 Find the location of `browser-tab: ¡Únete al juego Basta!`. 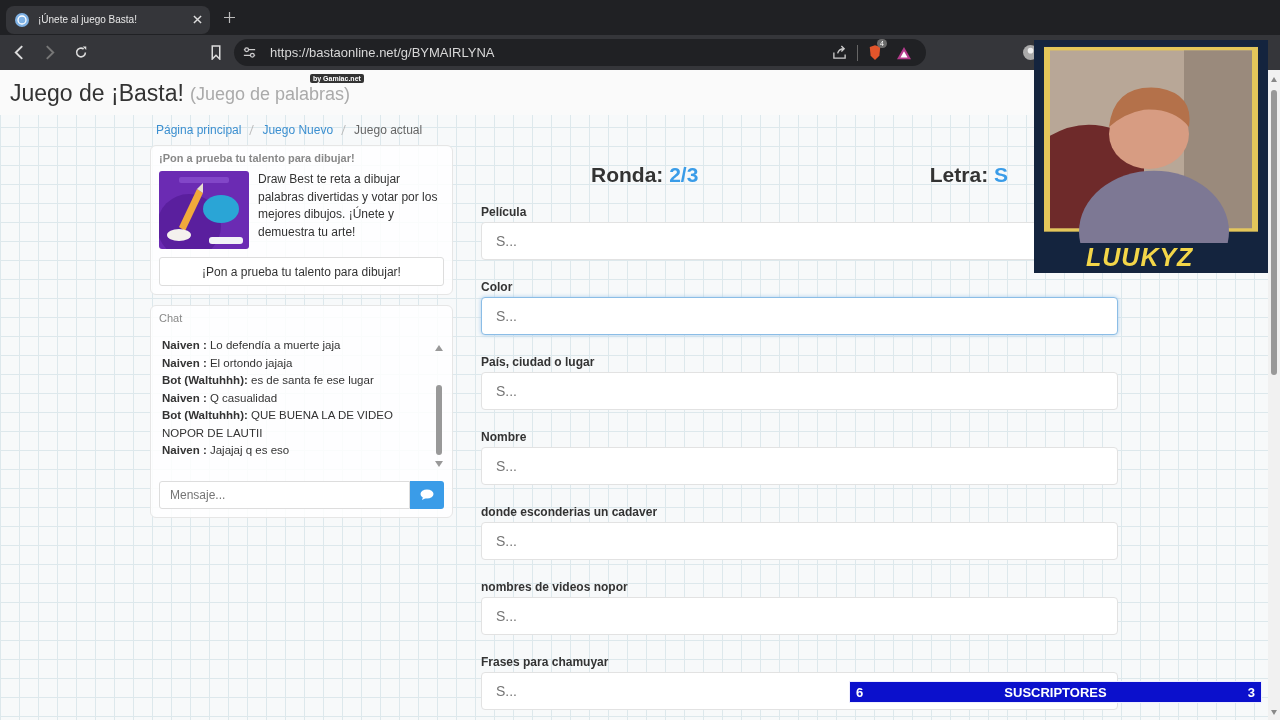

browser-tab: ¡Únete al juego Basta! is located at coordinates (108, 19).